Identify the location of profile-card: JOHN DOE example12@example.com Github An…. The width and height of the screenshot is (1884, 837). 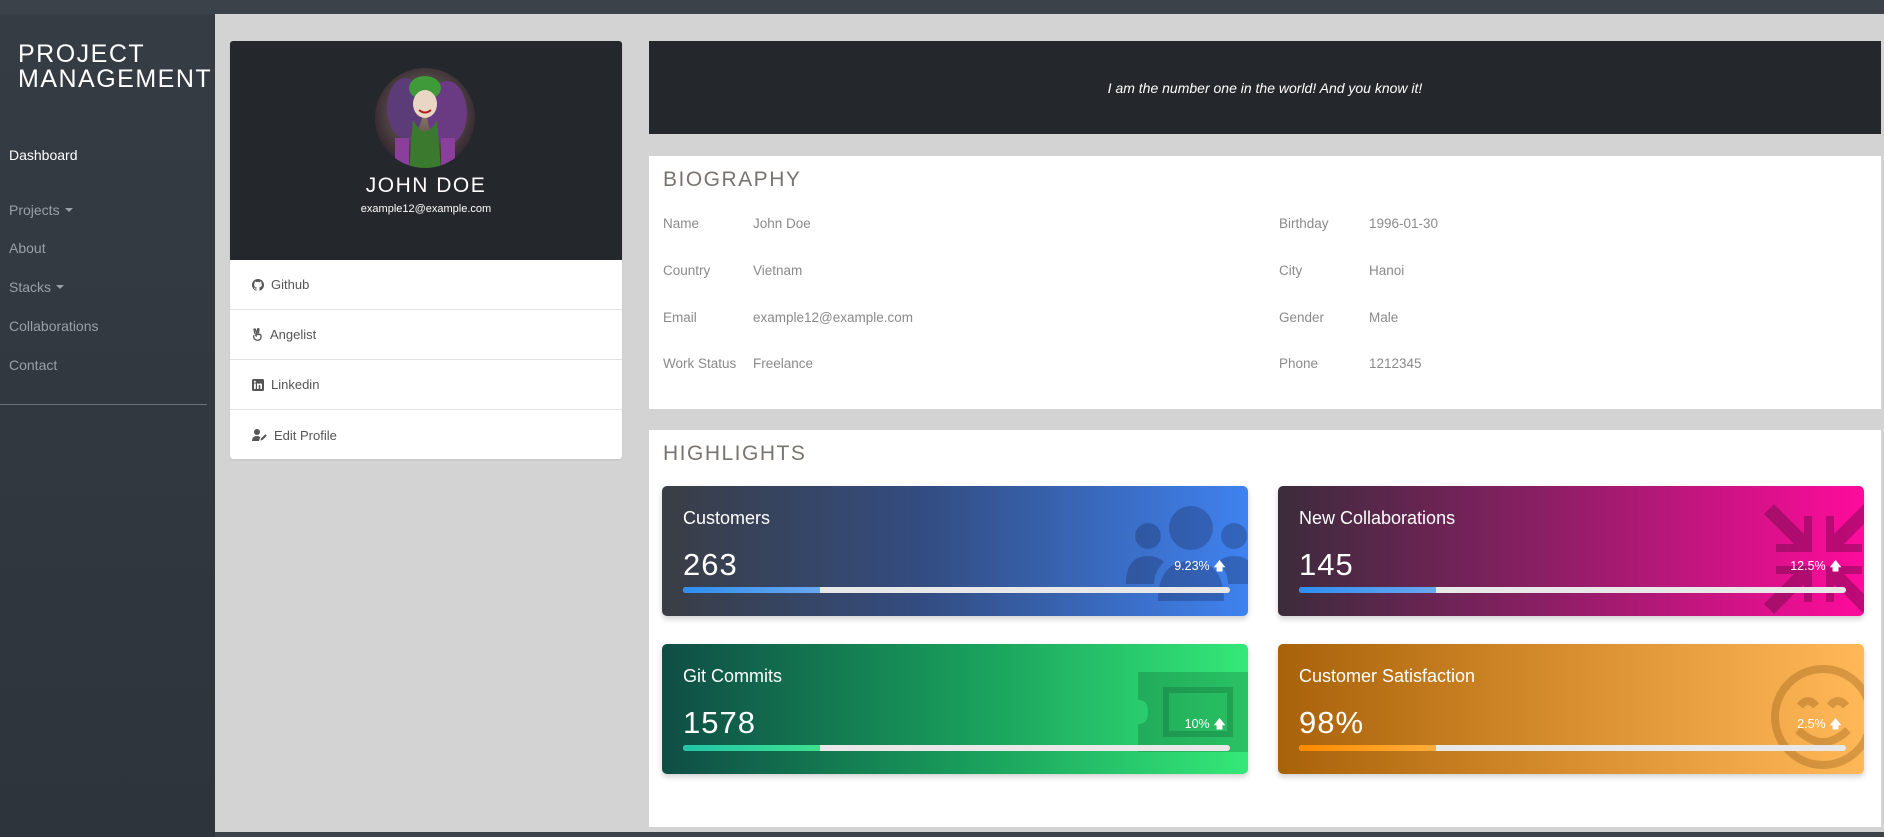
(426, 250).